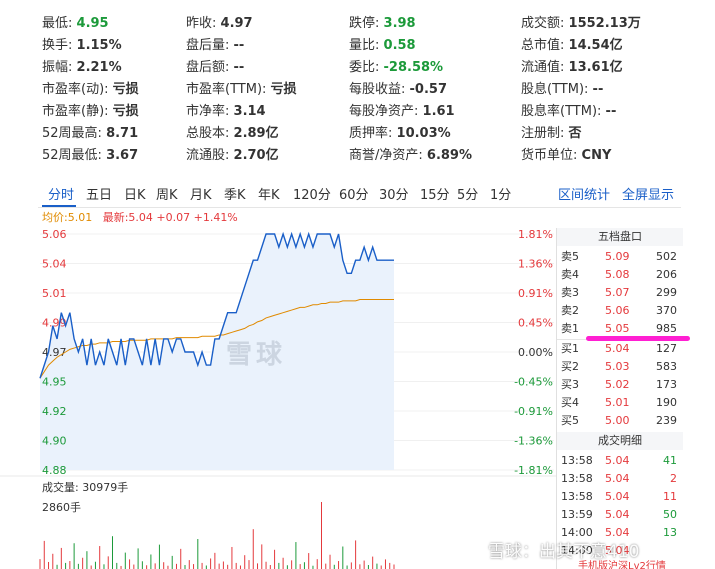 The height and width of the screenshot is (569, 715). What do you see at coordinates (666, 256) in the screenshot?
I see `ask-volume: 502` at bounding box center [666, 256].